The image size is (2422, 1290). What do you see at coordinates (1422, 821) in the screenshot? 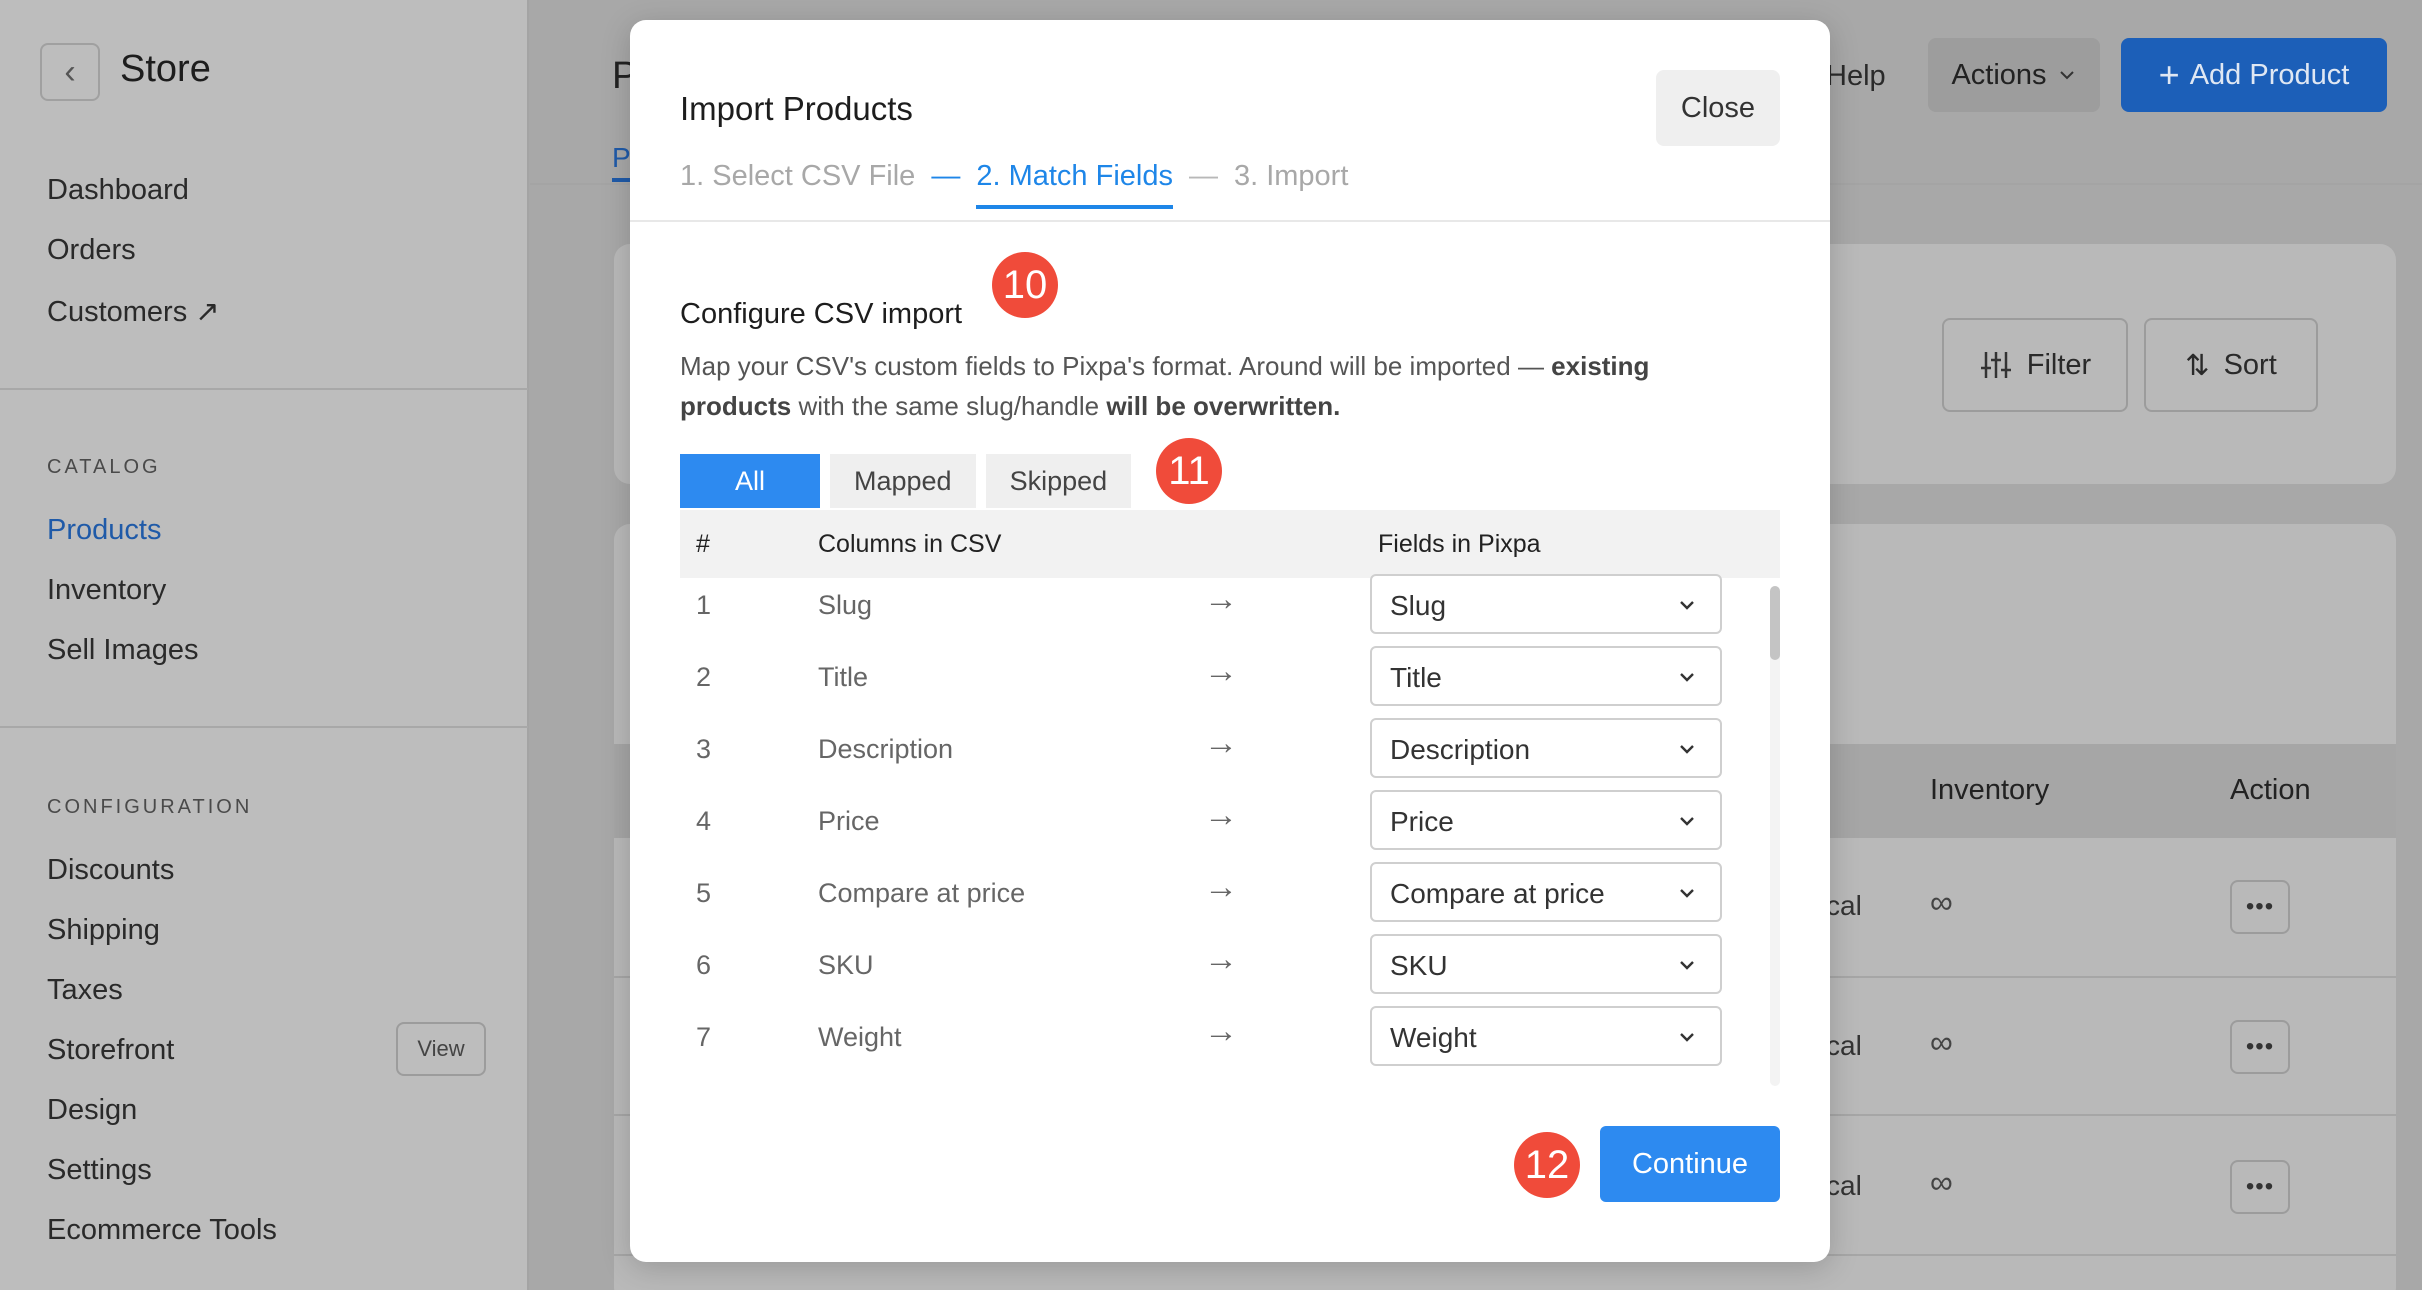
I see `select-value: Price` at bounding box center [1422, 821].